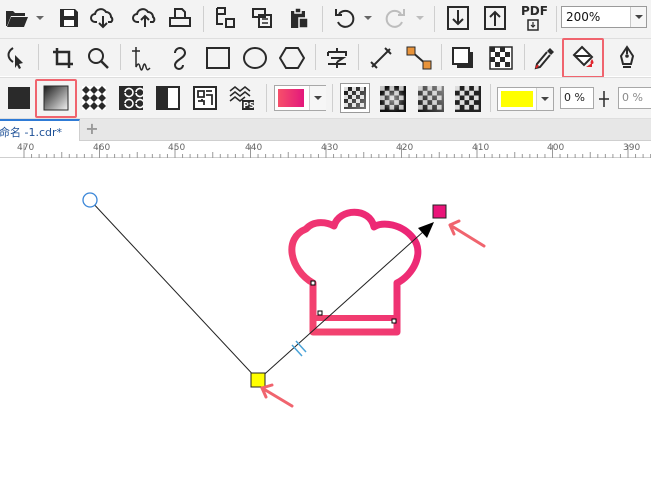  I want to click on fountain-fill-button, so click(56, 98).